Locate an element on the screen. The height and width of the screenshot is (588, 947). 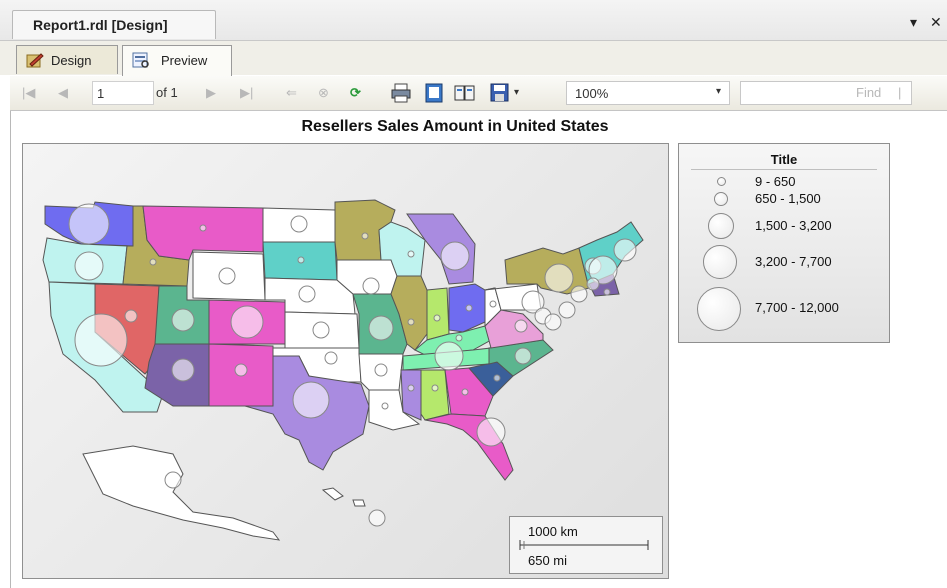
bubble-ny is located at coordinates (559, 278).